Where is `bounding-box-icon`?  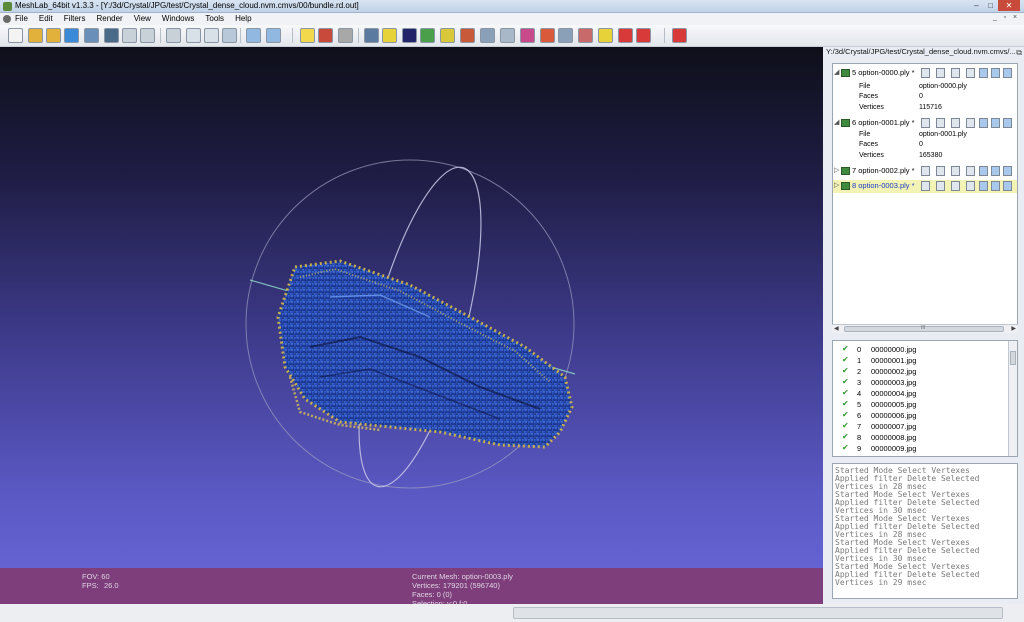 bounding-box-icon is located at coordinates (129, 35).